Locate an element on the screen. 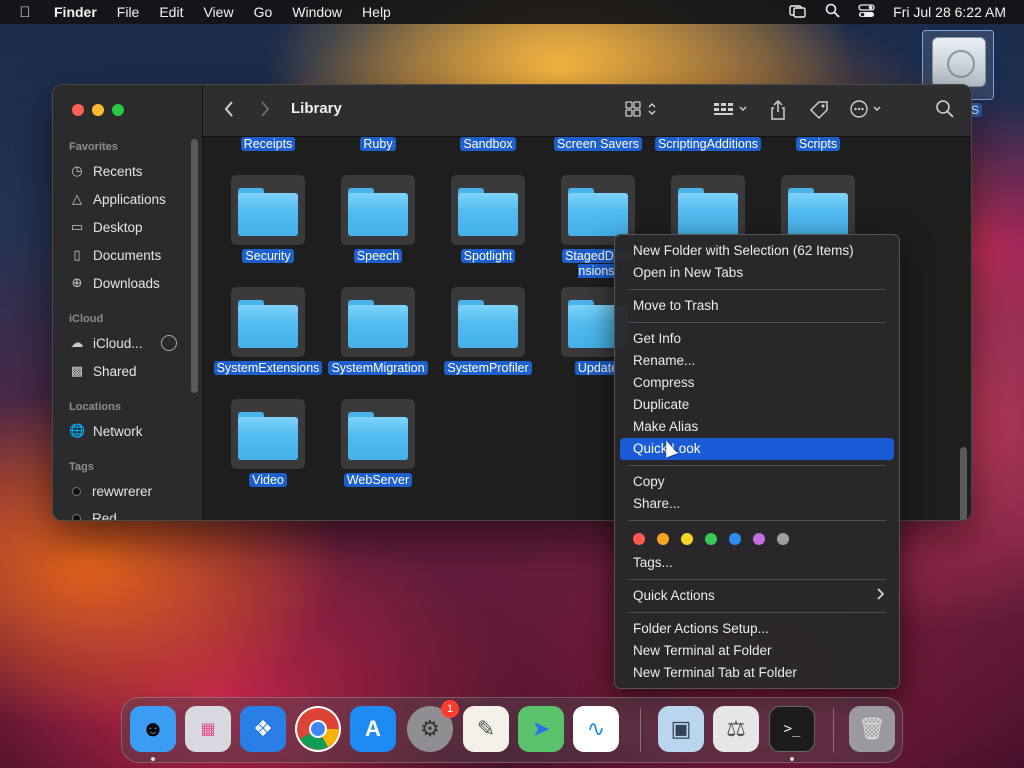 This screenshot has width=1024, height=768. sidebar-section-icloud: iCloud is located at coordinates (86, 319).